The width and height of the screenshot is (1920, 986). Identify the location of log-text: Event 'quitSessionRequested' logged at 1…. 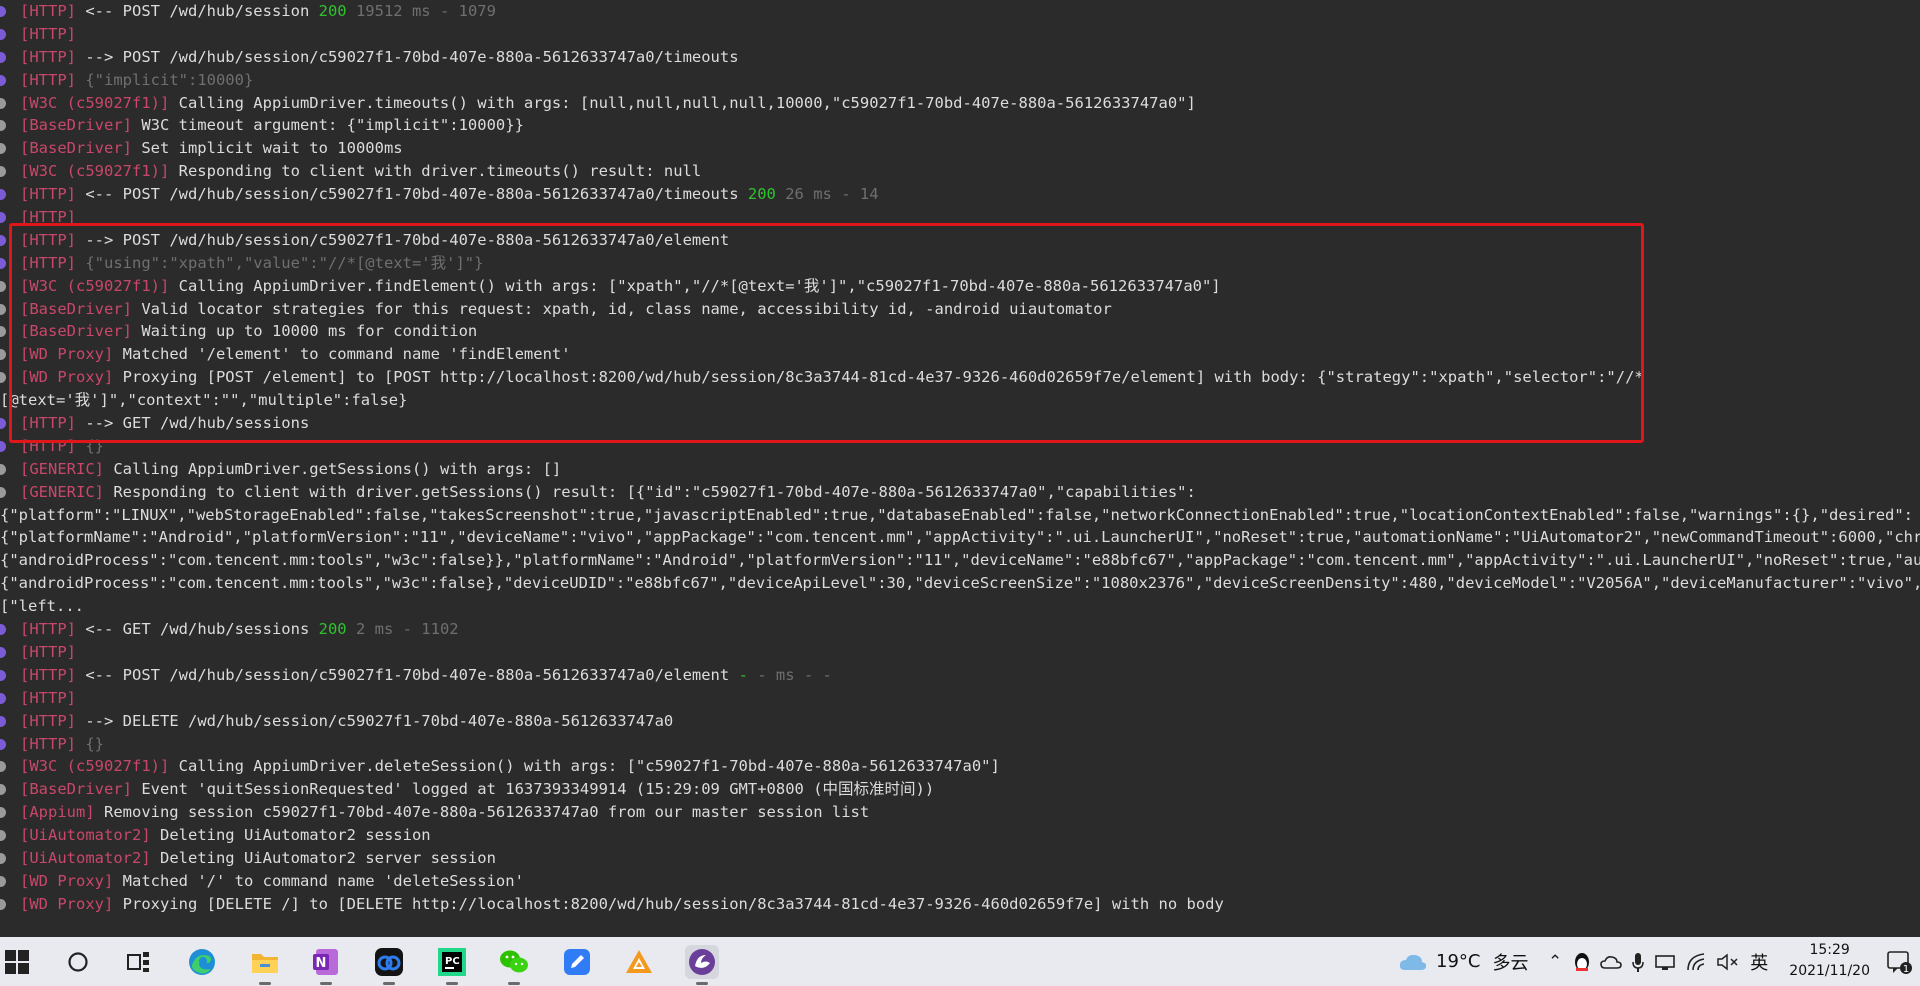
(533, 789).